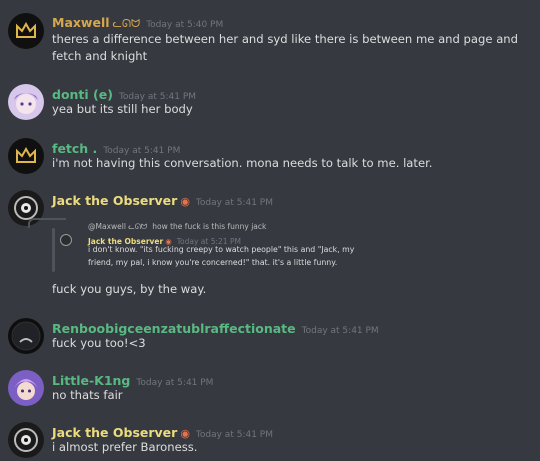  I want to click on message-text: i almost prefer Baroness., so click(125, 447).